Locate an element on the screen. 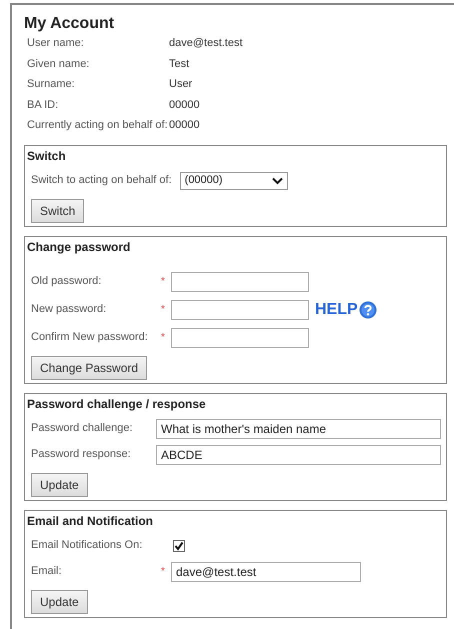 This screenshot has width=454, height=629. field-label: Given name: is located at coordinates (58, 64).